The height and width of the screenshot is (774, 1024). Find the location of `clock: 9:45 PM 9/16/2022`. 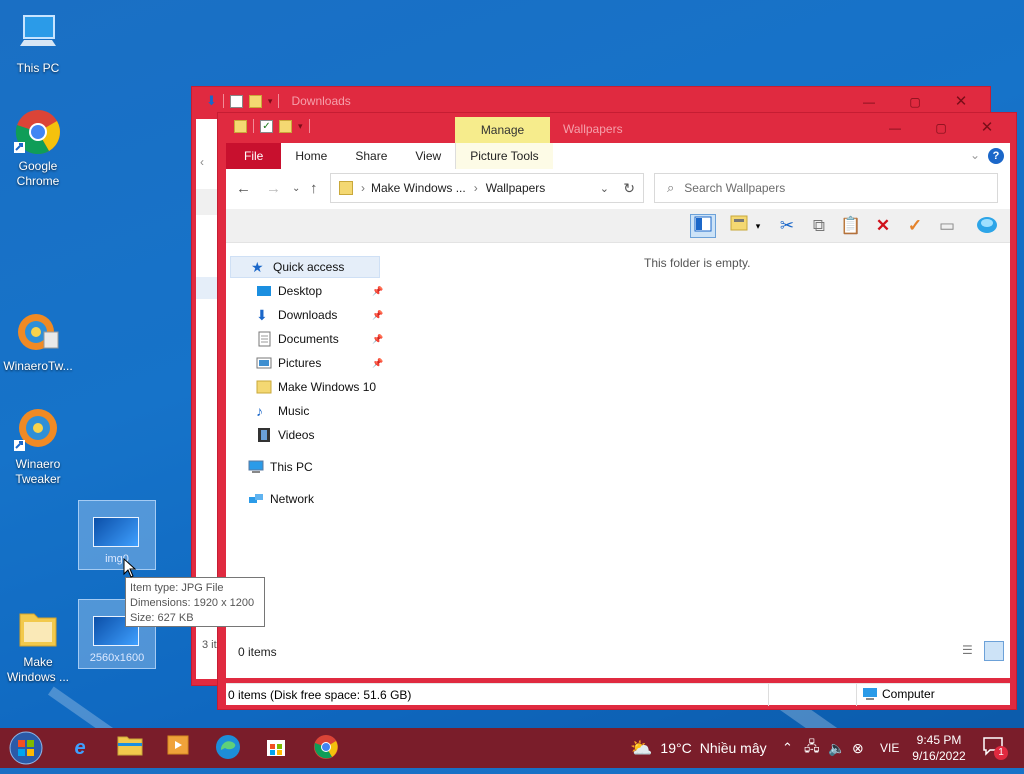

clock: 9:45 PM 9/16/2022 is located at coordinates (939, 748).